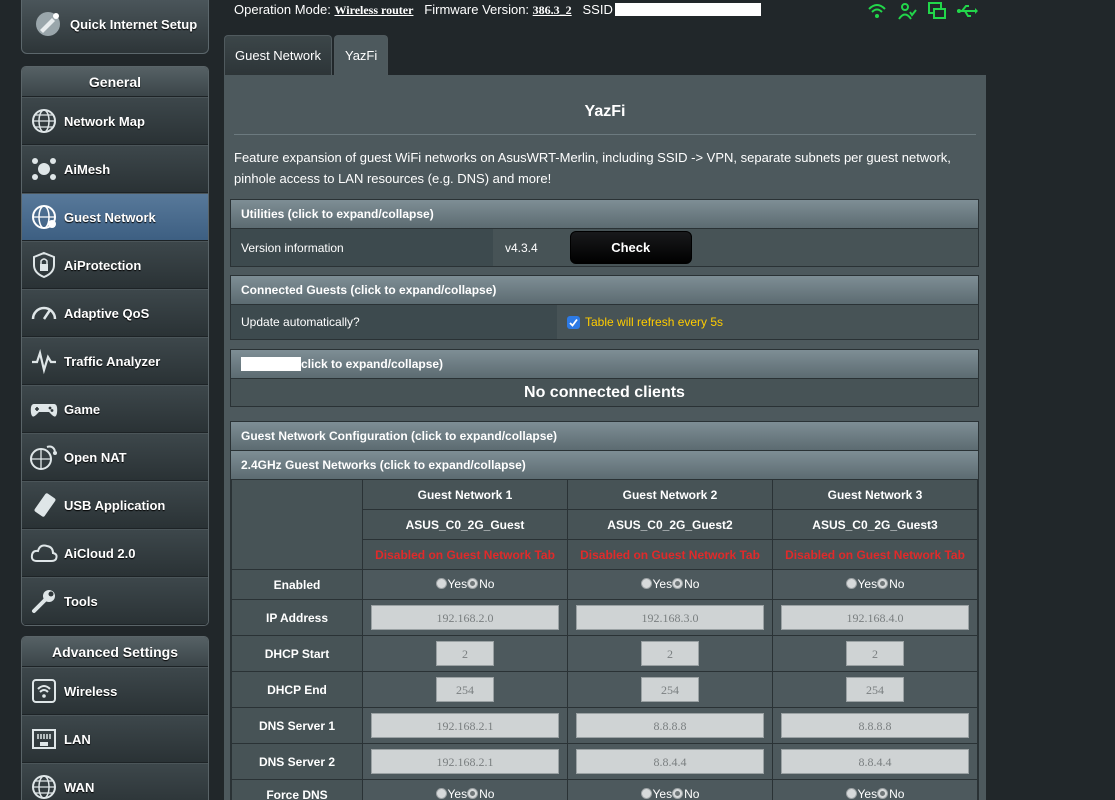 The height and width of the screenshot is (800, 1115). What do you see at coordinates (44, 409) in the screenshot?
I see `gamepad-icon` at bounding box center [44, 409].